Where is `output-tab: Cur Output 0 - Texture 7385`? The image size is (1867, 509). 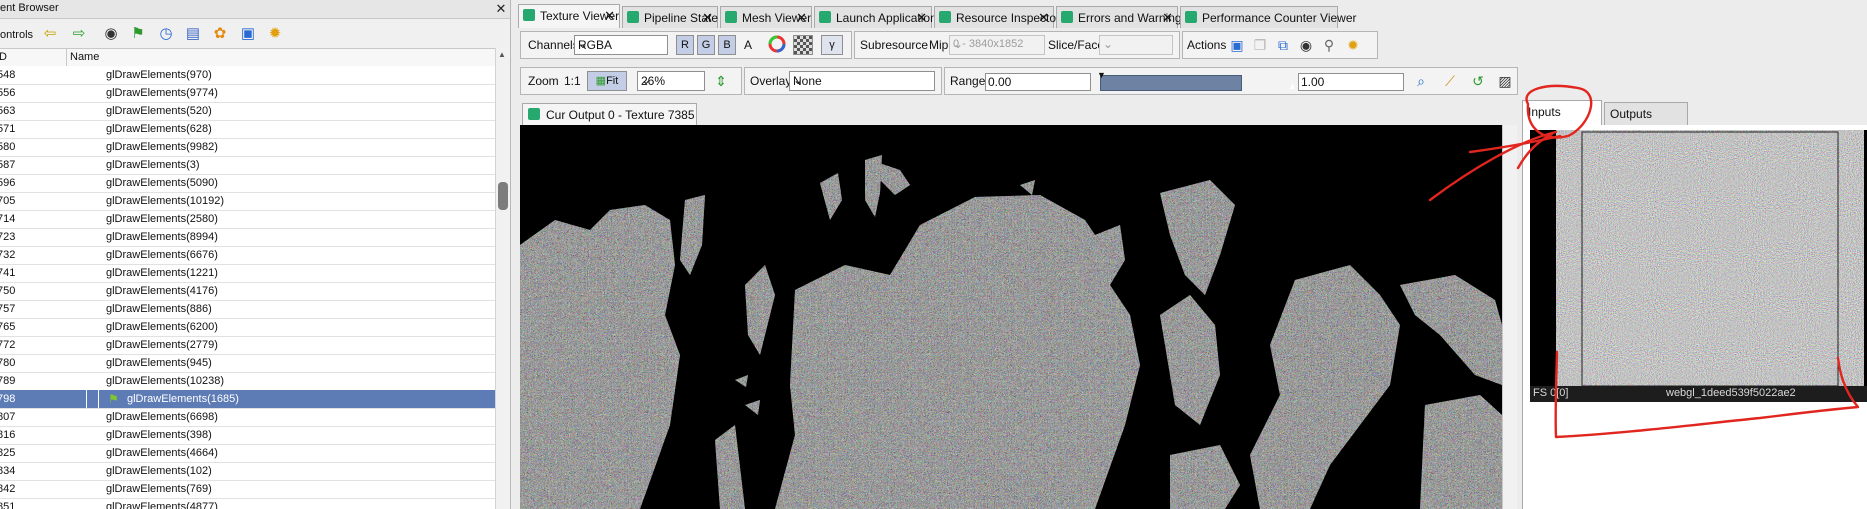 output-tab: Cur Output 0 - Texture 7385 is located at coordinates (609, 114).